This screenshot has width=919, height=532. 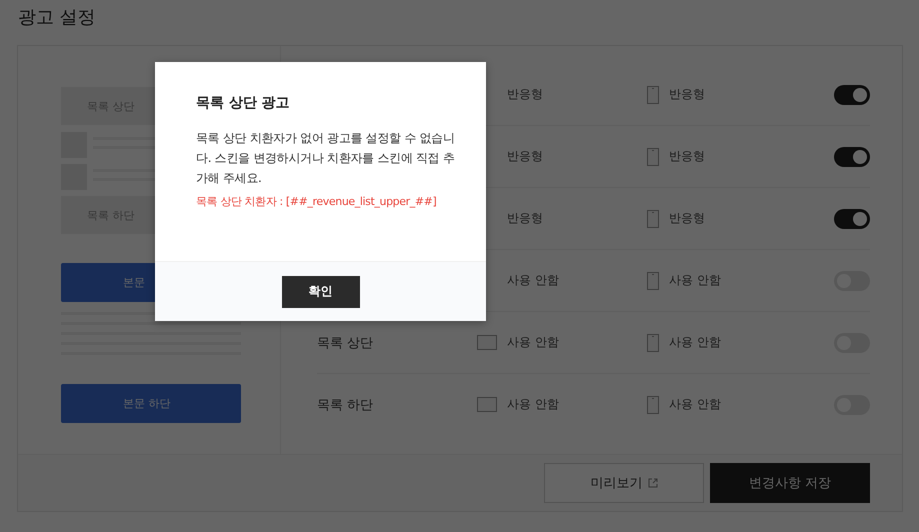 What do you see at coordinates (321, 292) in the screenshot?
I see `confirm-button: 확인` at bounding box center [321, 292].